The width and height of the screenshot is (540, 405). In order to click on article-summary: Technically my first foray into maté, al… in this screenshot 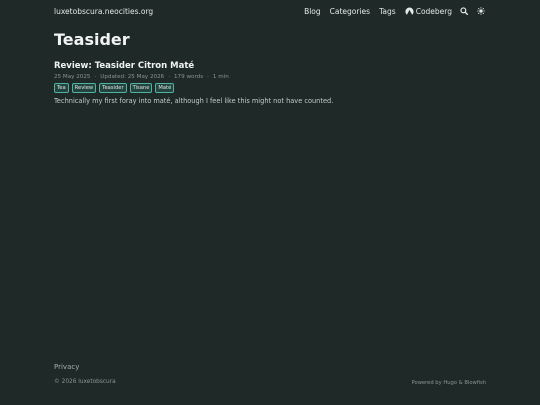, I will do `click(194, 101)`.